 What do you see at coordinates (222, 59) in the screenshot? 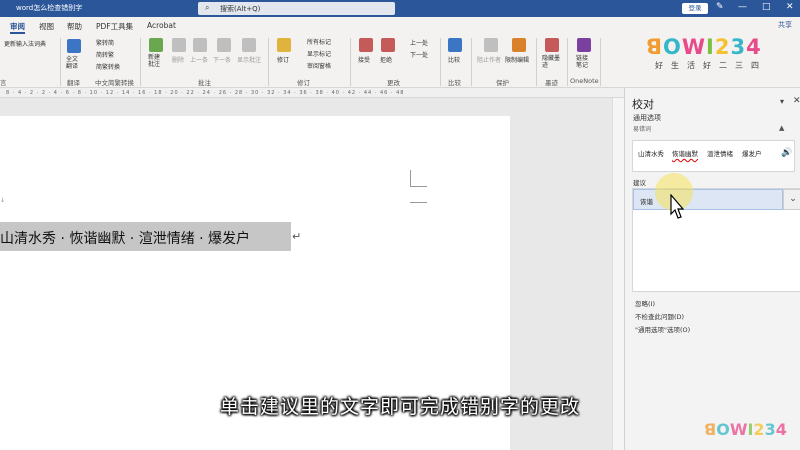
I see `next-comment-button: 下一条` at bounding box center [222, 59].